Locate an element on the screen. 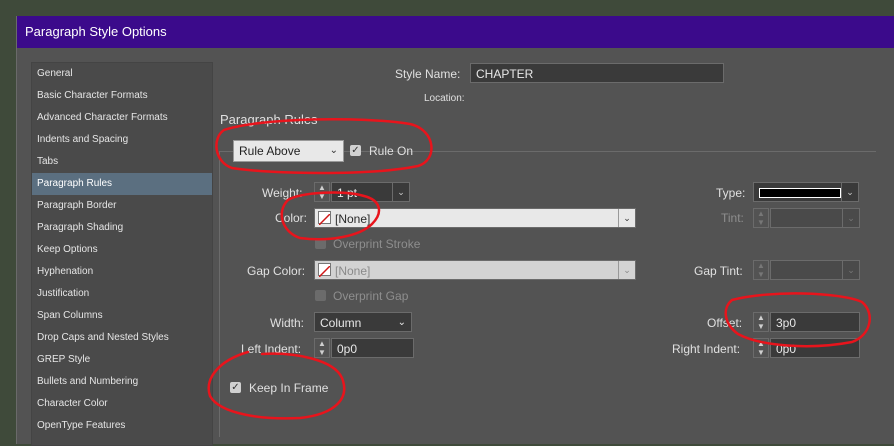 This screenshot has width=894, height=446. annotation-circle-offset is located at coordinates (797, 320).